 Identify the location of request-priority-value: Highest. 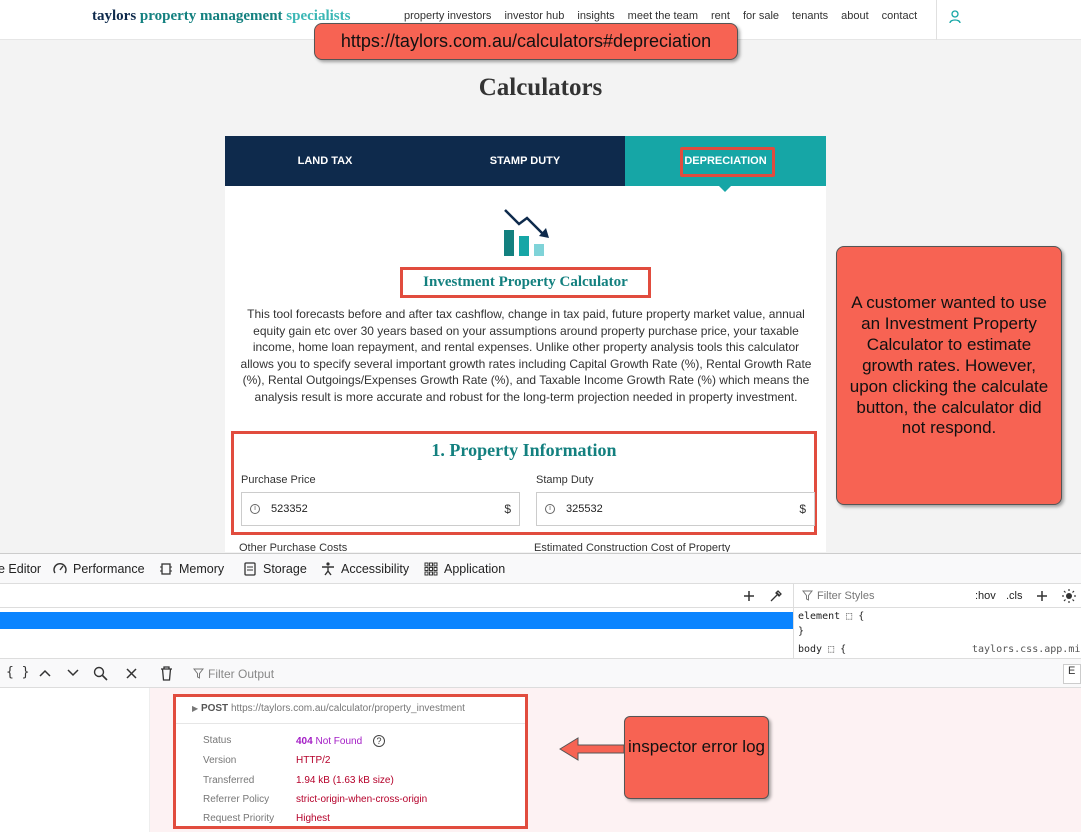
(313, 818).